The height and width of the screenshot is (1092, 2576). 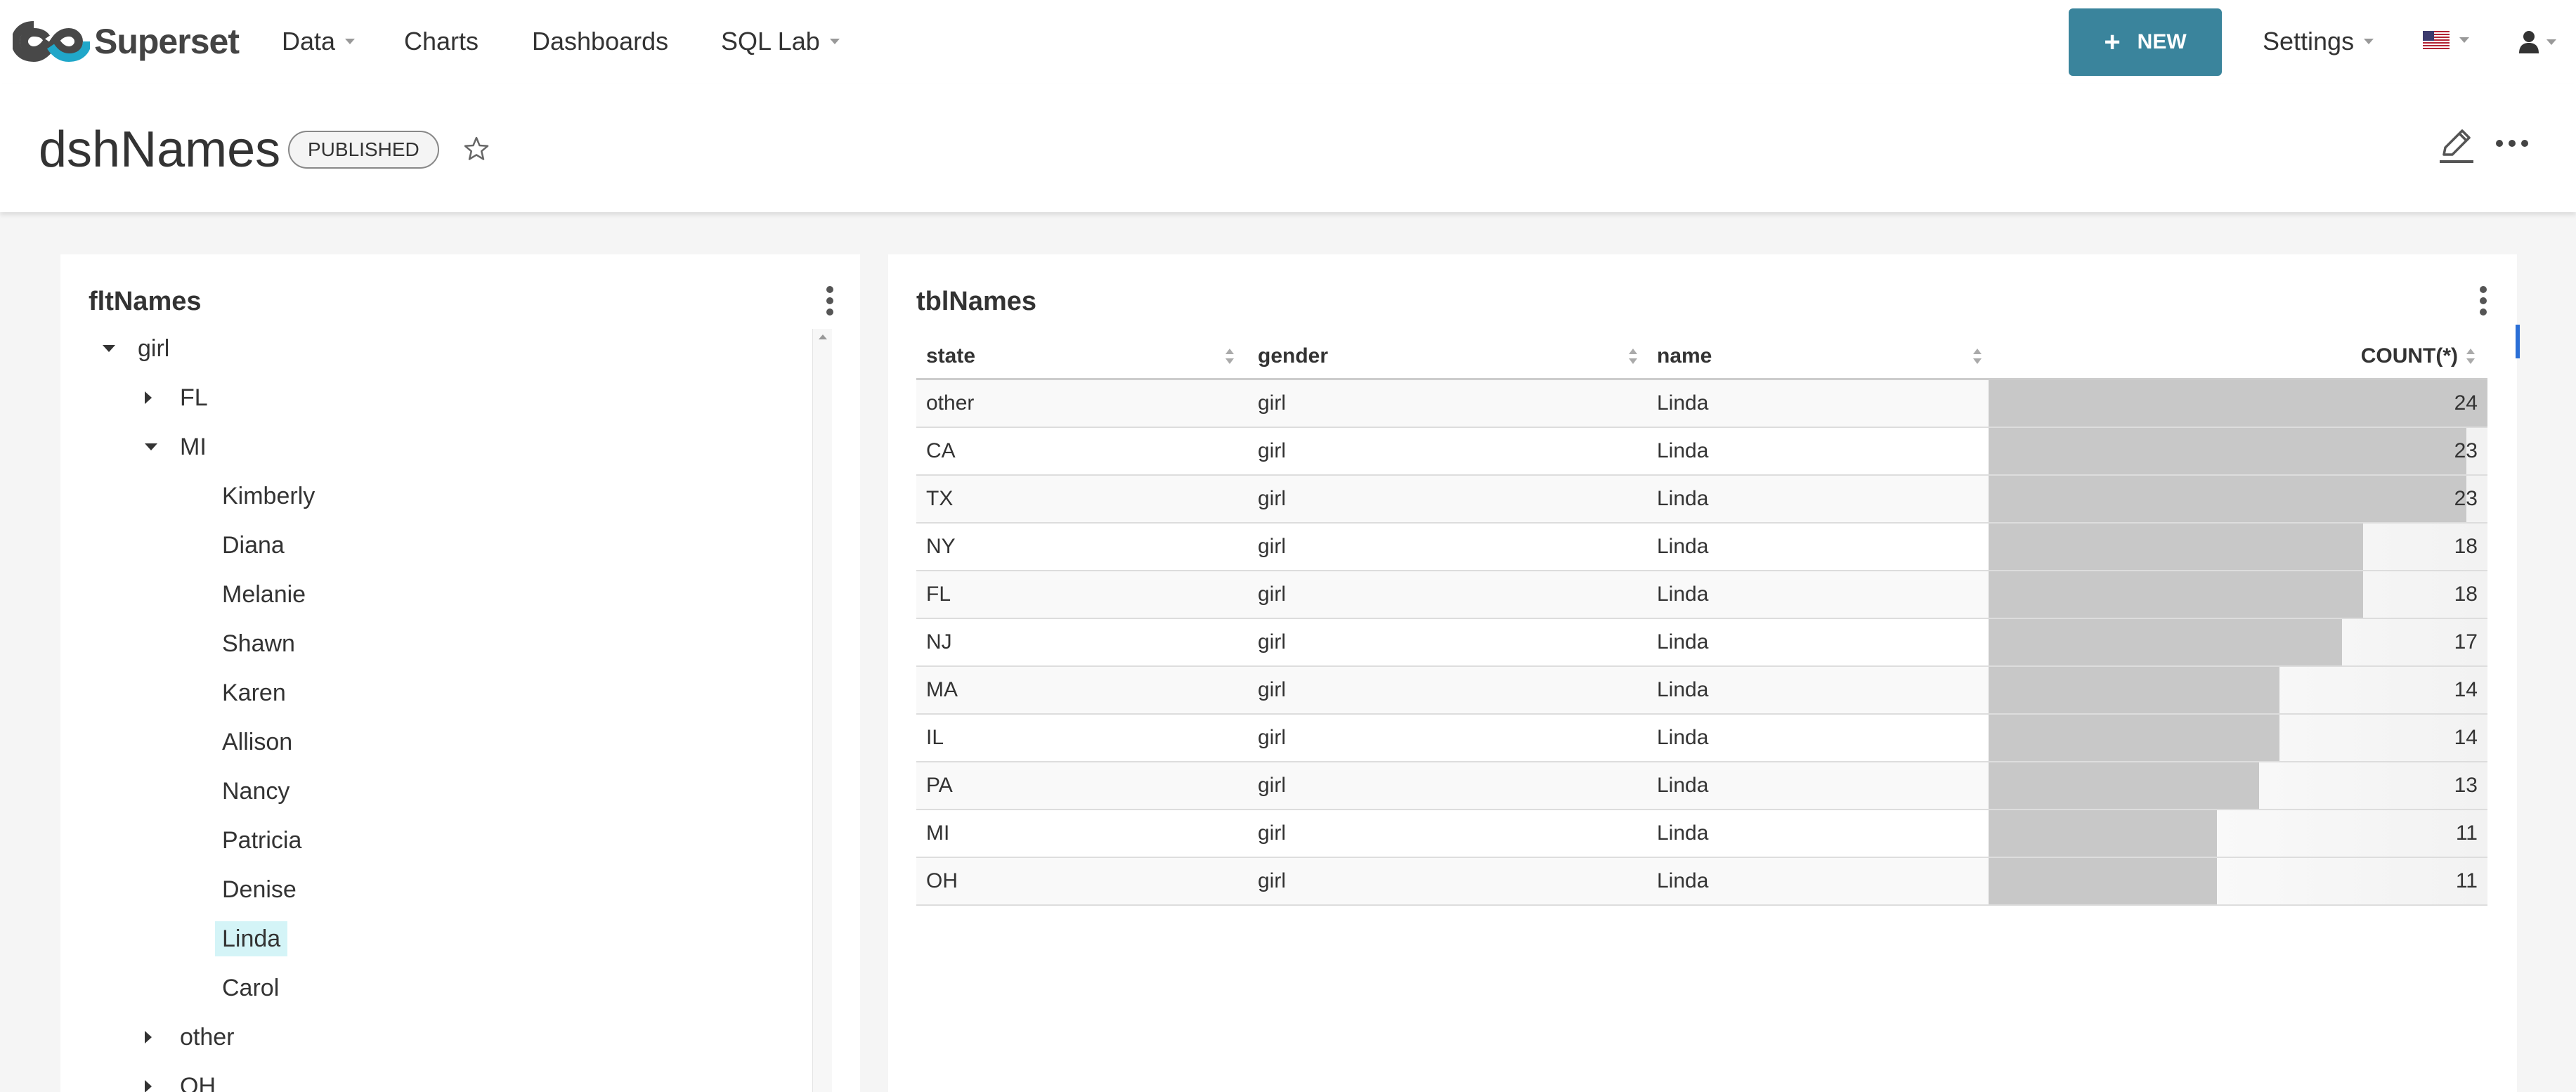 I want to click on cell-count: 18, so click(x=2466, y=546).